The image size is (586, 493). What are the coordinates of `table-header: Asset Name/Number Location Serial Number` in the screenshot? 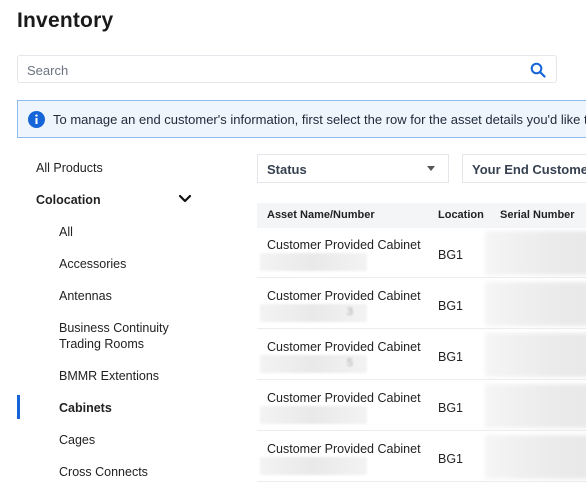 It's located at (421, 215).